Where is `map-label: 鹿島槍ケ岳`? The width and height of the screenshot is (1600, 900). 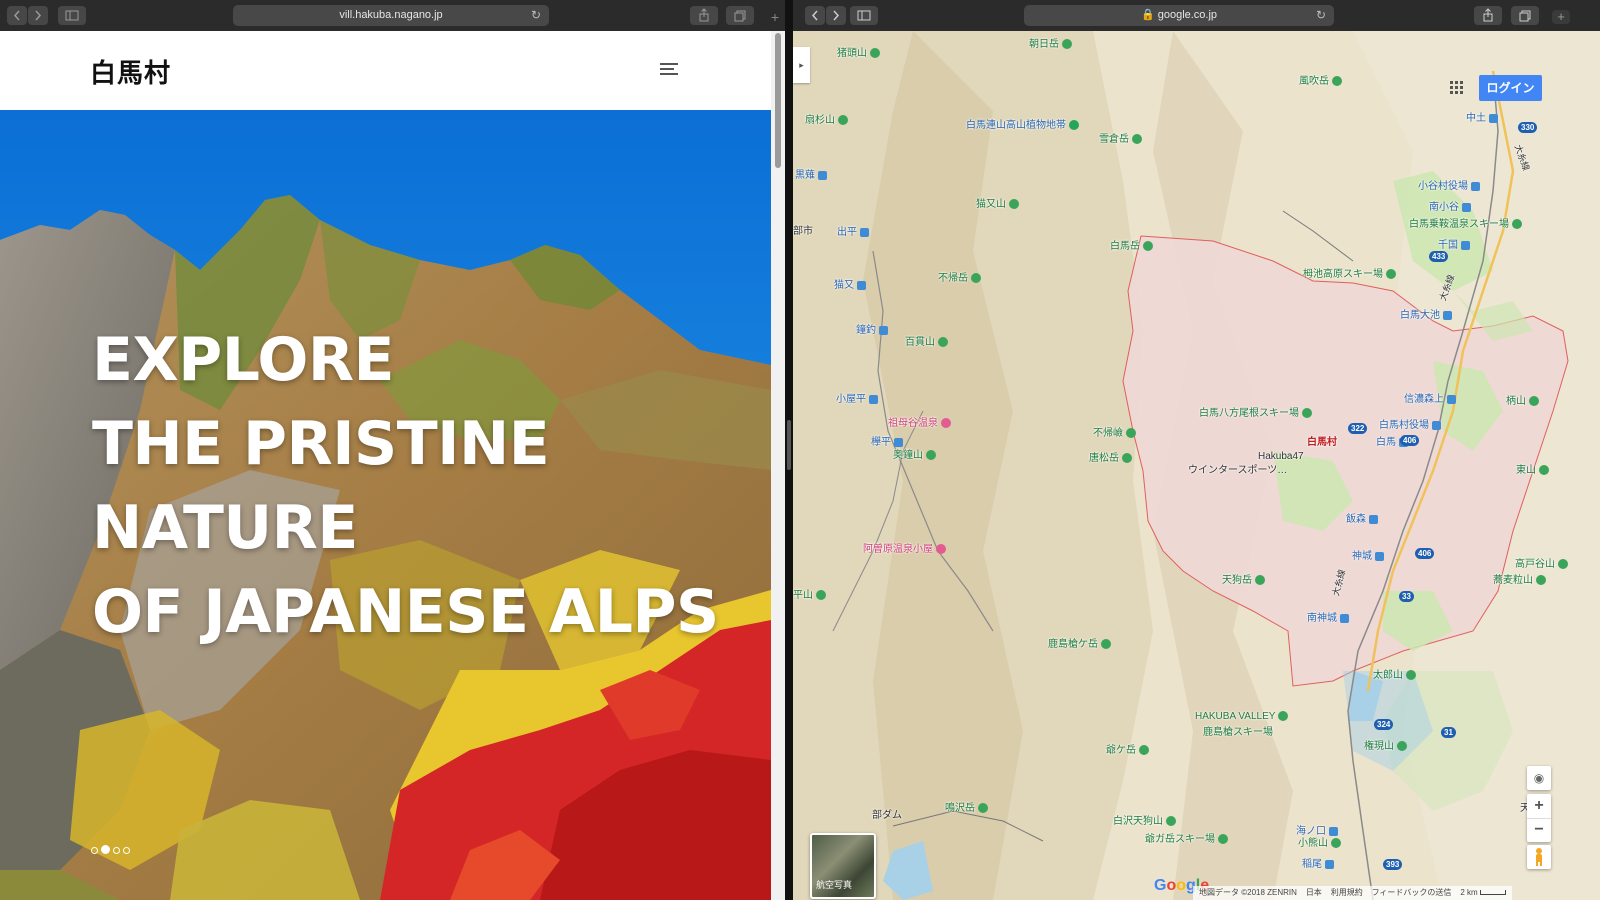
map-label: 鹿島槍ケ岳 is located at coordinates (1079, 642).